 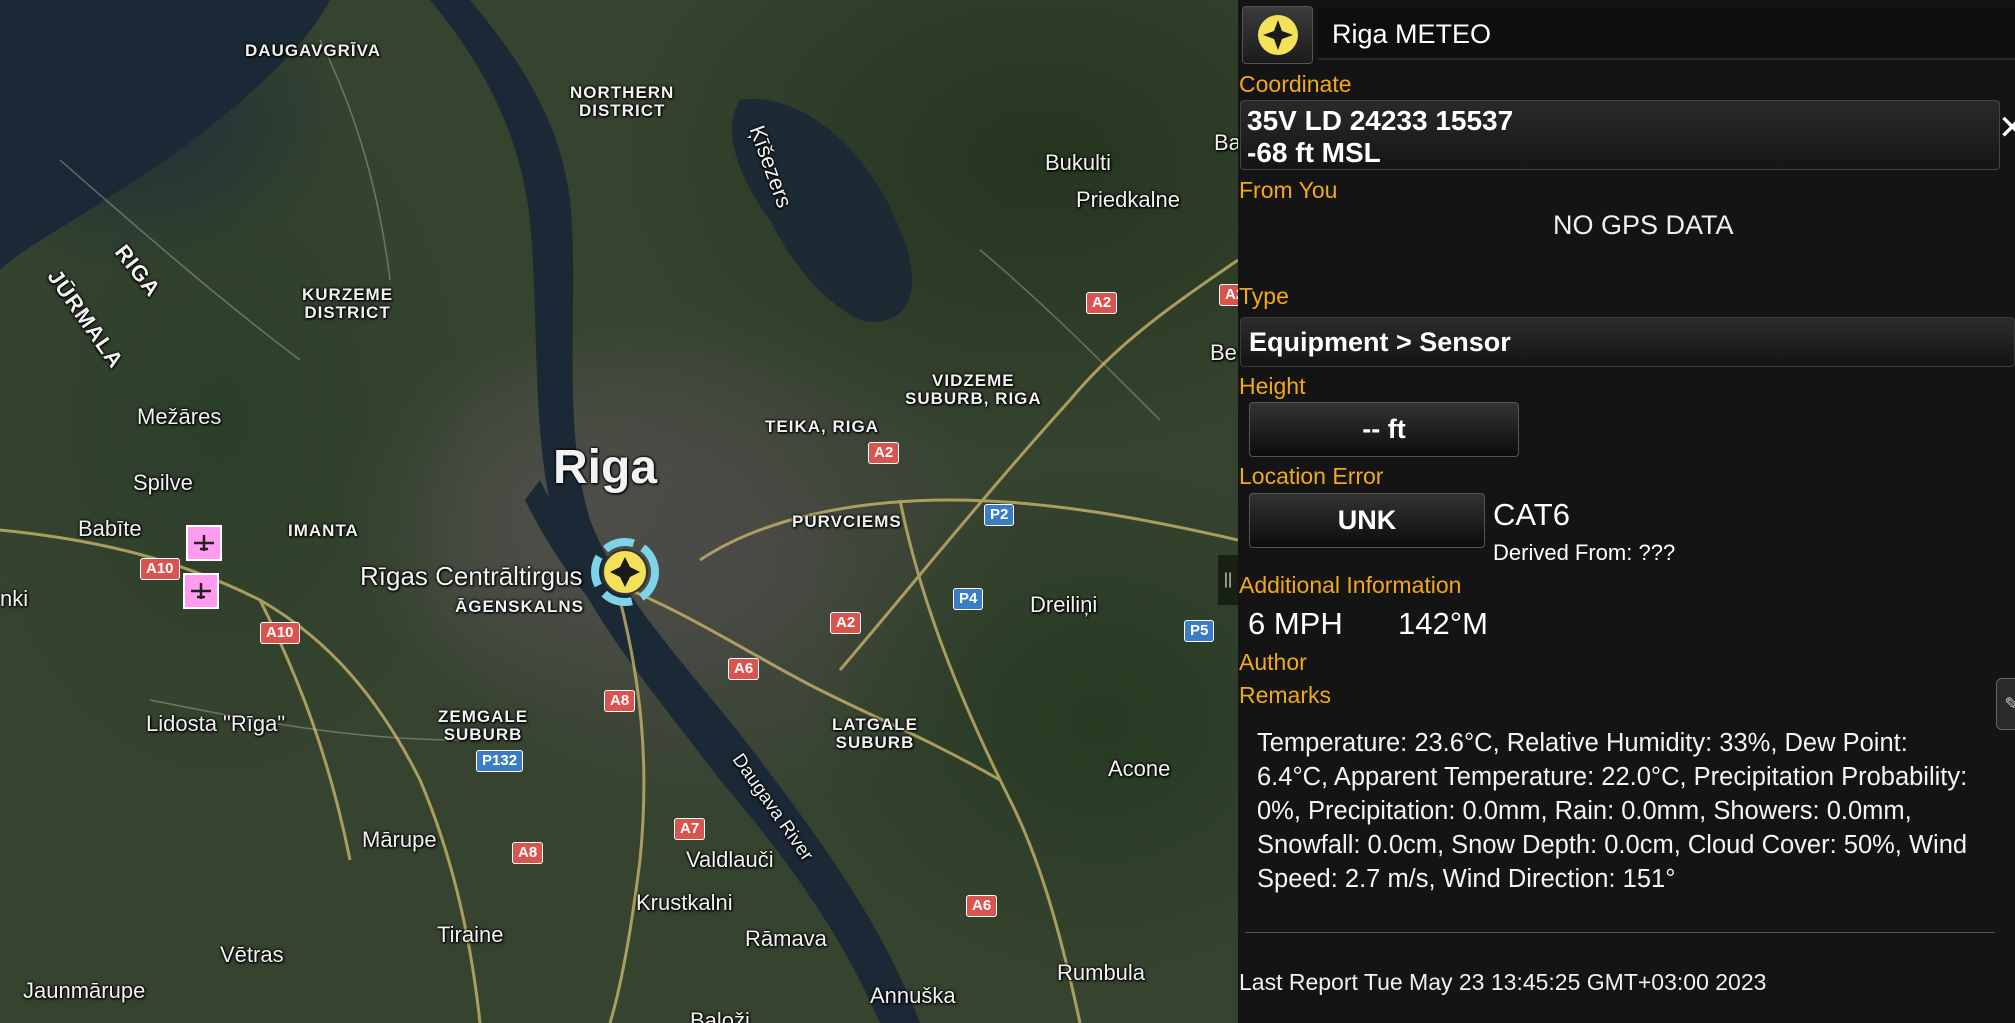 What do you see at coordinates (720, 1015) in the screenshot?
I see `map-label-balozi: Baloži` at bounding box center [720, 1015].